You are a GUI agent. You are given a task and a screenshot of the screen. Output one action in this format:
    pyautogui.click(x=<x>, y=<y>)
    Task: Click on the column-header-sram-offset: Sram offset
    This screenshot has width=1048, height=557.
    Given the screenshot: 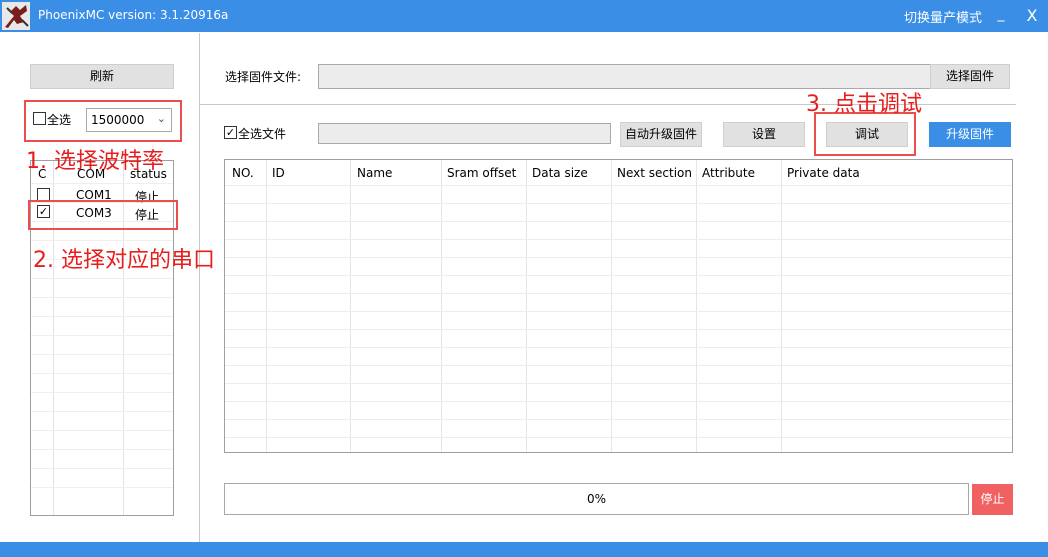 What is the action you would take?
    pyautogui.click(x=481, y=173)
    